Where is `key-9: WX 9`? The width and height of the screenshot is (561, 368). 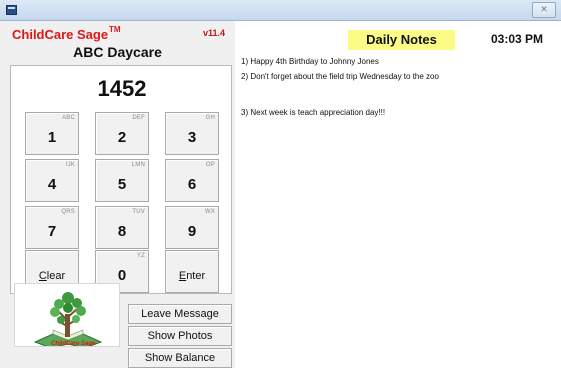
key-9: WX 9 is located at coordinates (192, 227).